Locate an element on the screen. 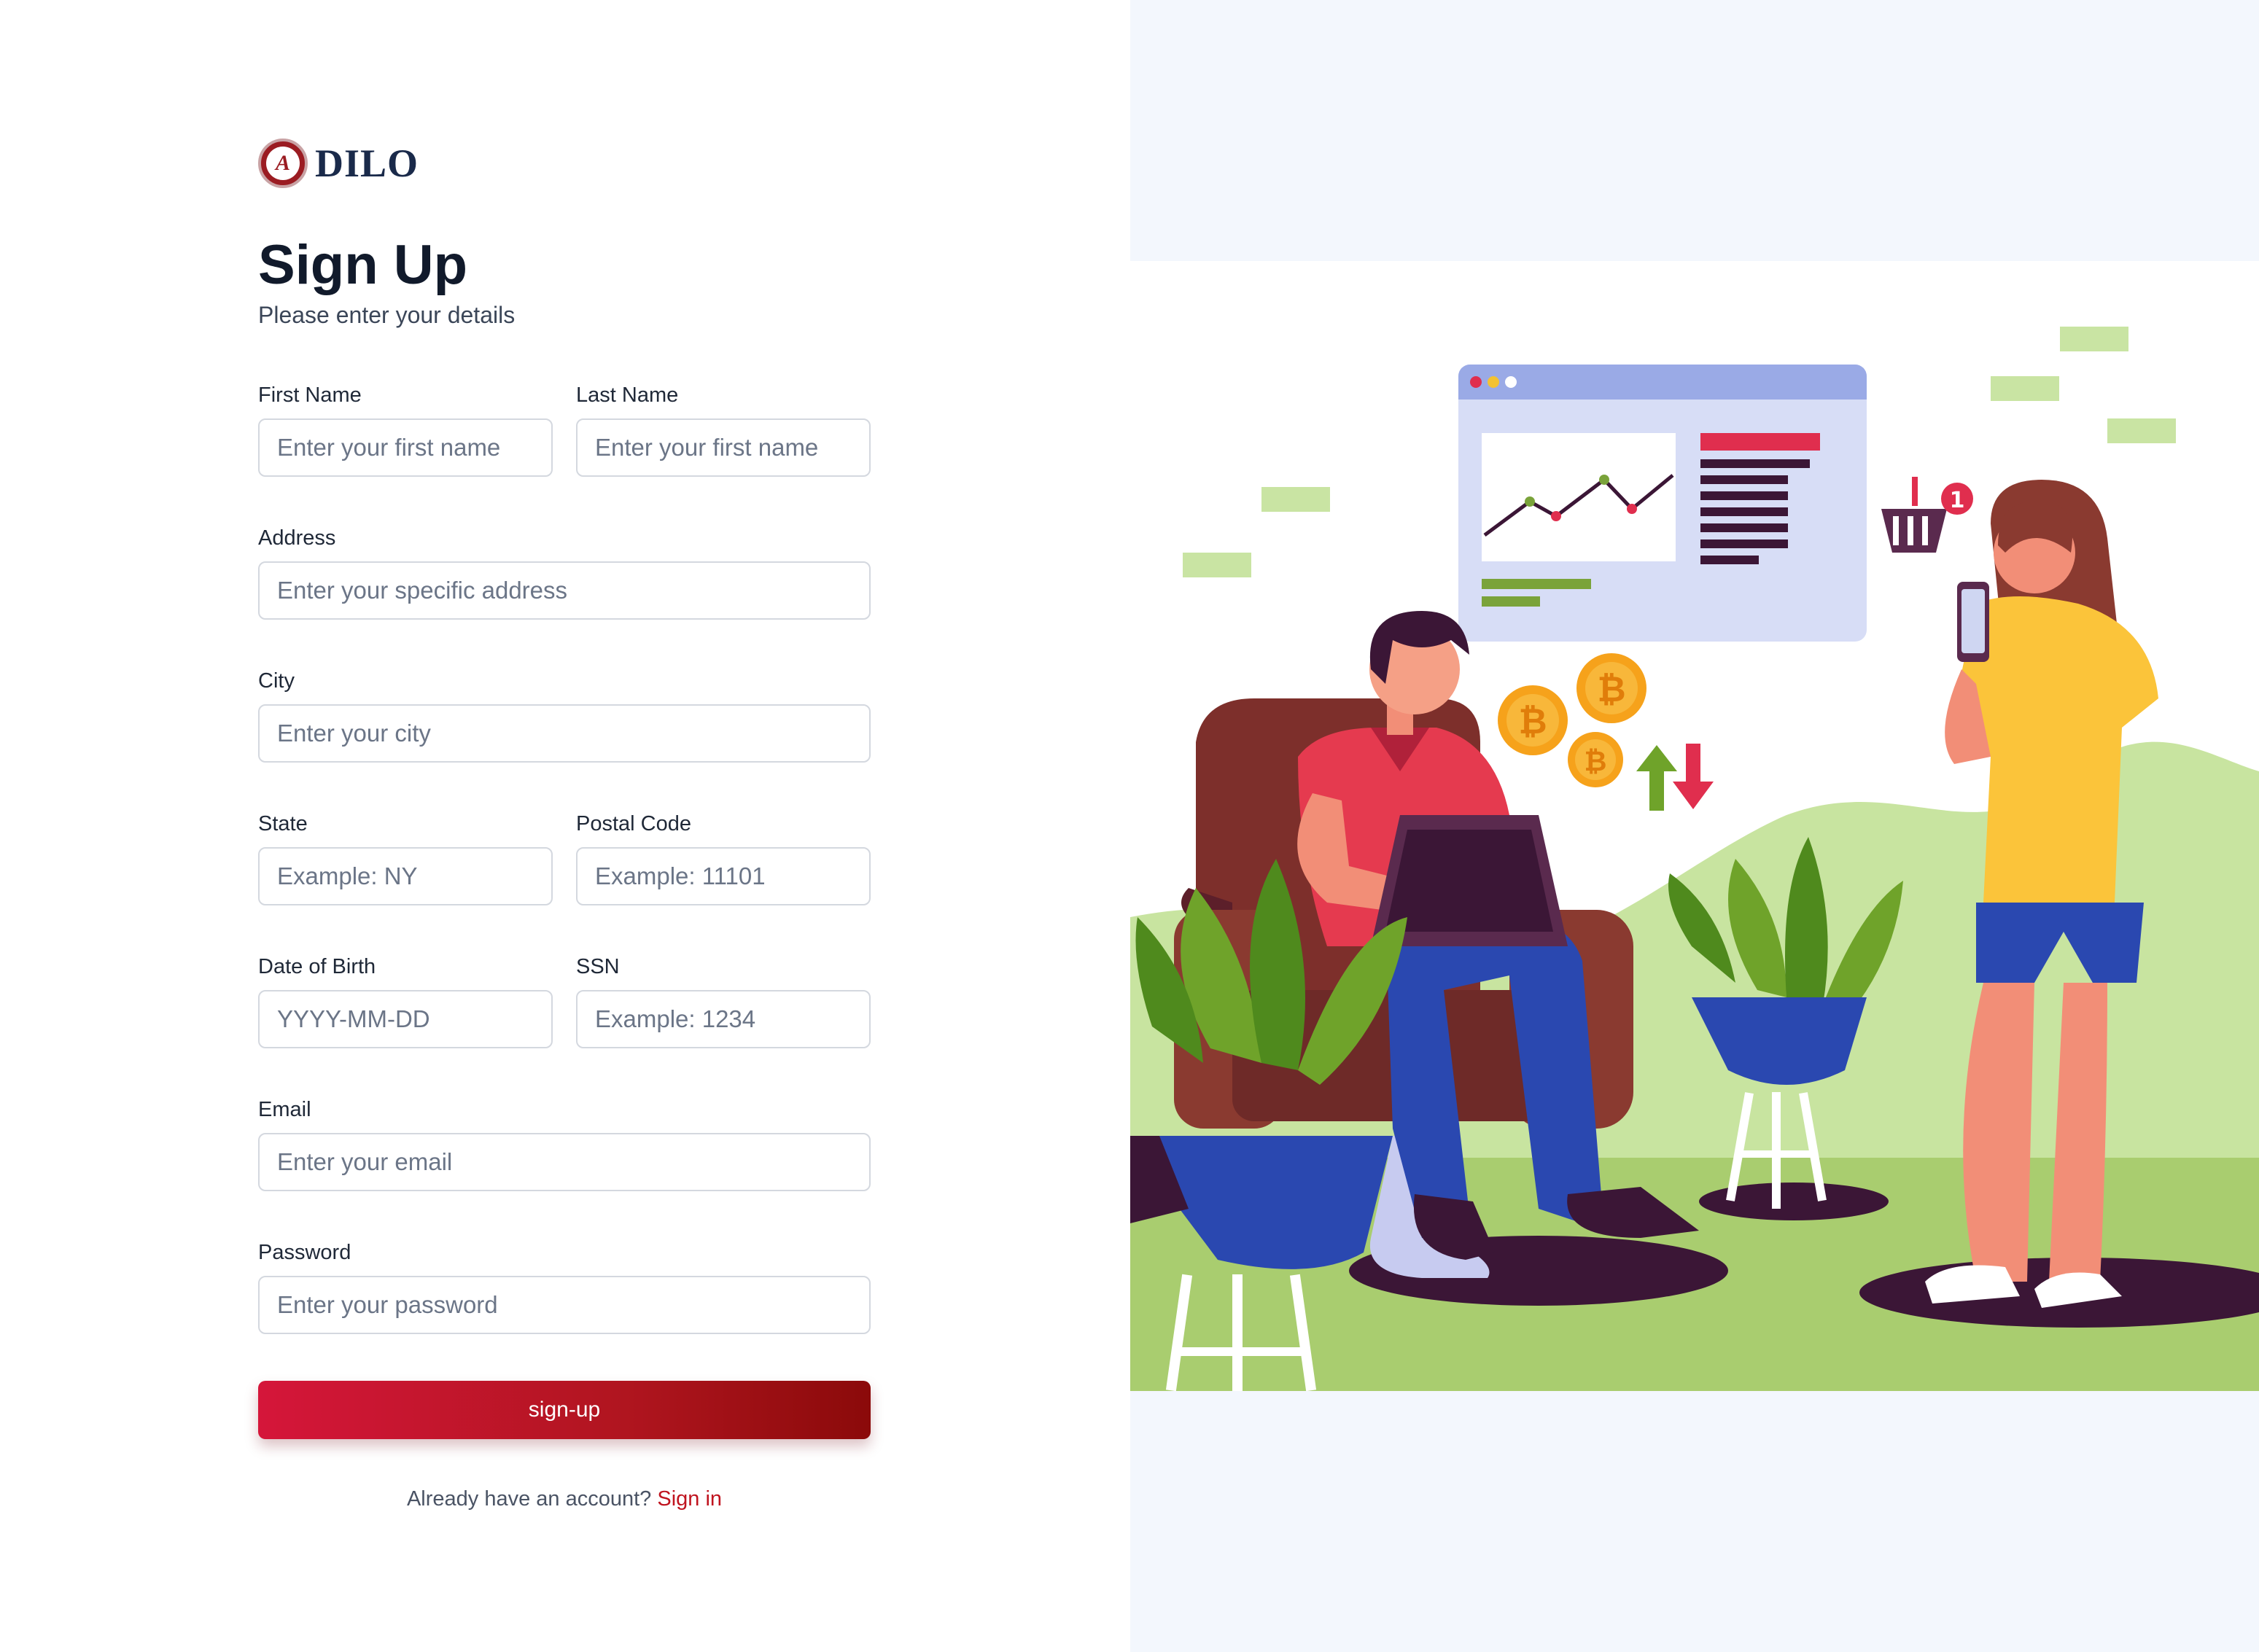 This screenshot has height=1652, width=2259. postal-code-label: Postal Code is located at coordinates (633, 823).